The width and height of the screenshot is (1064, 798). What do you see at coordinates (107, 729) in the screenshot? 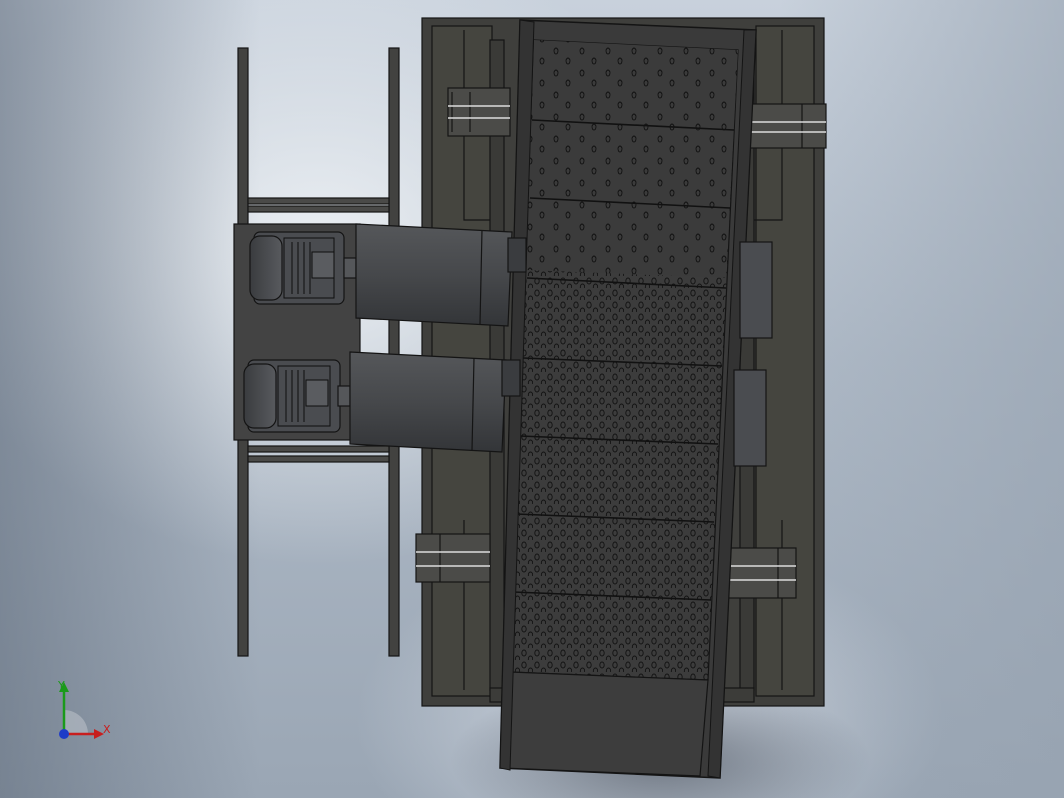
I see `x-axis-label: X` at bounding box center [107, 729].